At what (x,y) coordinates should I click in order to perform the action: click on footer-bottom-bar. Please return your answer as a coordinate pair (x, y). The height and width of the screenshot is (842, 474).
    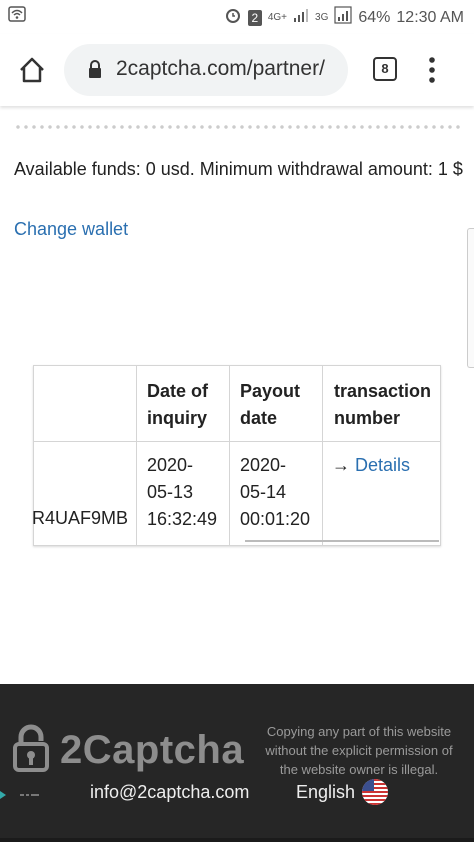
    Looking at the image, I should click on (237, 840).